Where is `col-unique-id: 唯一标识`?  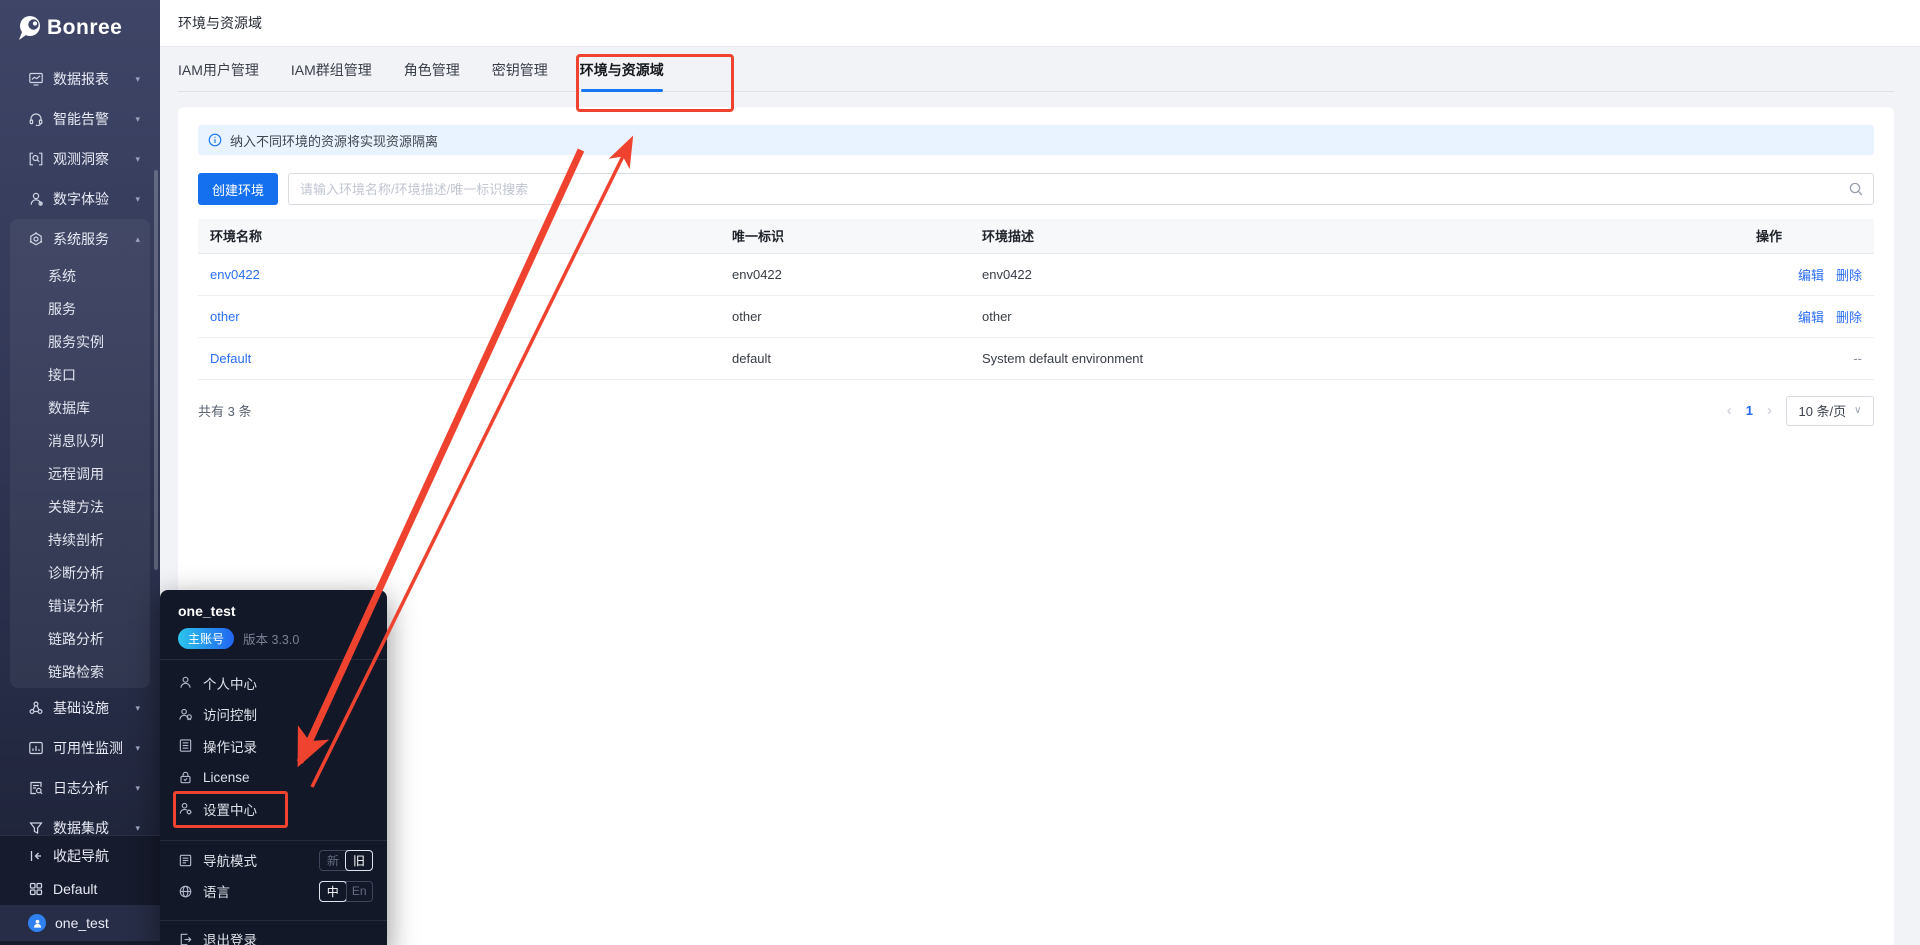
col-unique-id: 唯一标识 is located at coordinates (845, 236).